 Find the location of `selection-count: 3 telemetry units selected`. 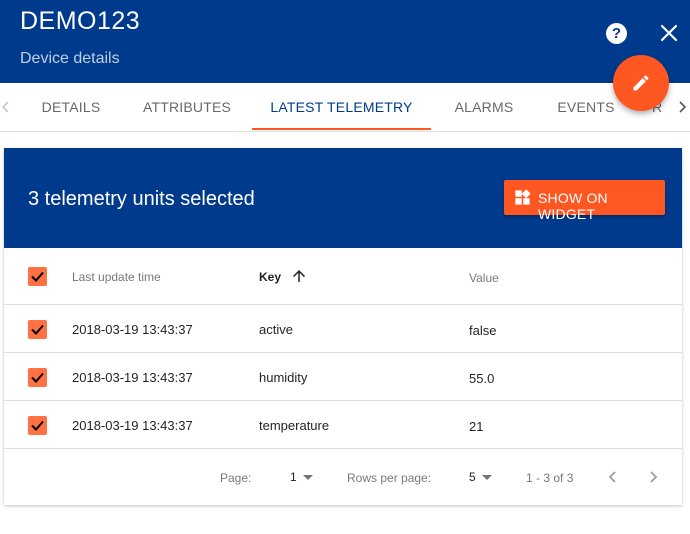

selection-count: 3 telemetry units selected is located at coordinates (141, 199).